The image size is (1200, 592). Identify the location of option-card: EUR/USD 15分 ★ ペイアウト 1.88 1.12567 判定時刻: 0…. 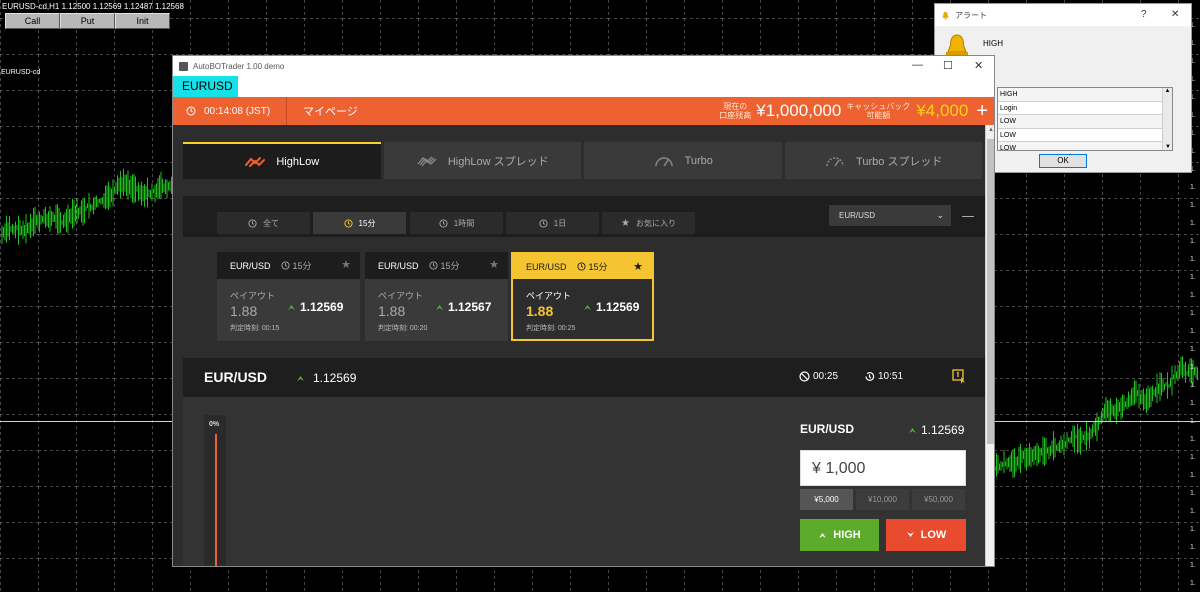
(436, 296).